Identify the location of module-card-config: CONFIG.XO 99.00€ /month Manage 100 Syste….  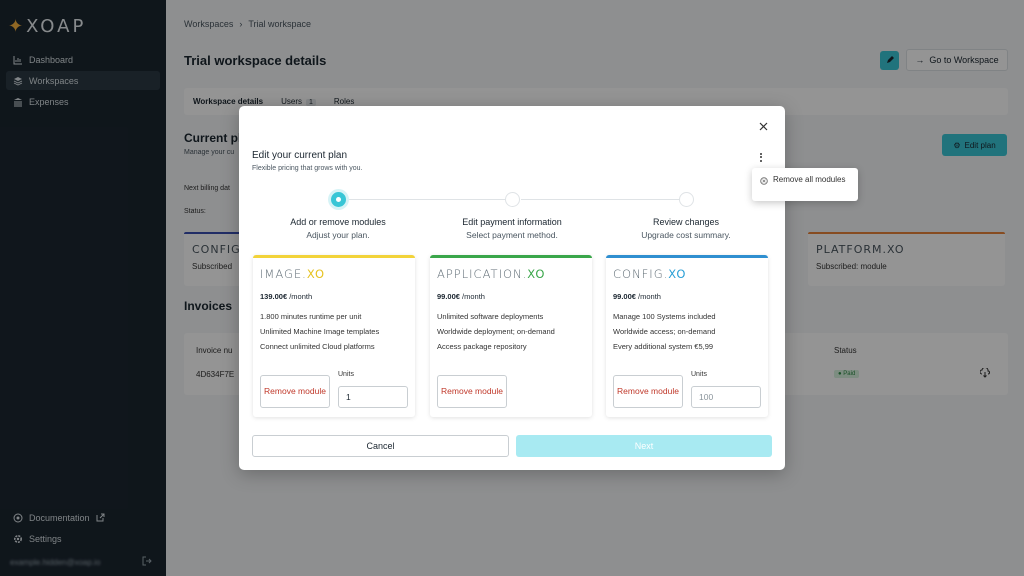
(687, 336).